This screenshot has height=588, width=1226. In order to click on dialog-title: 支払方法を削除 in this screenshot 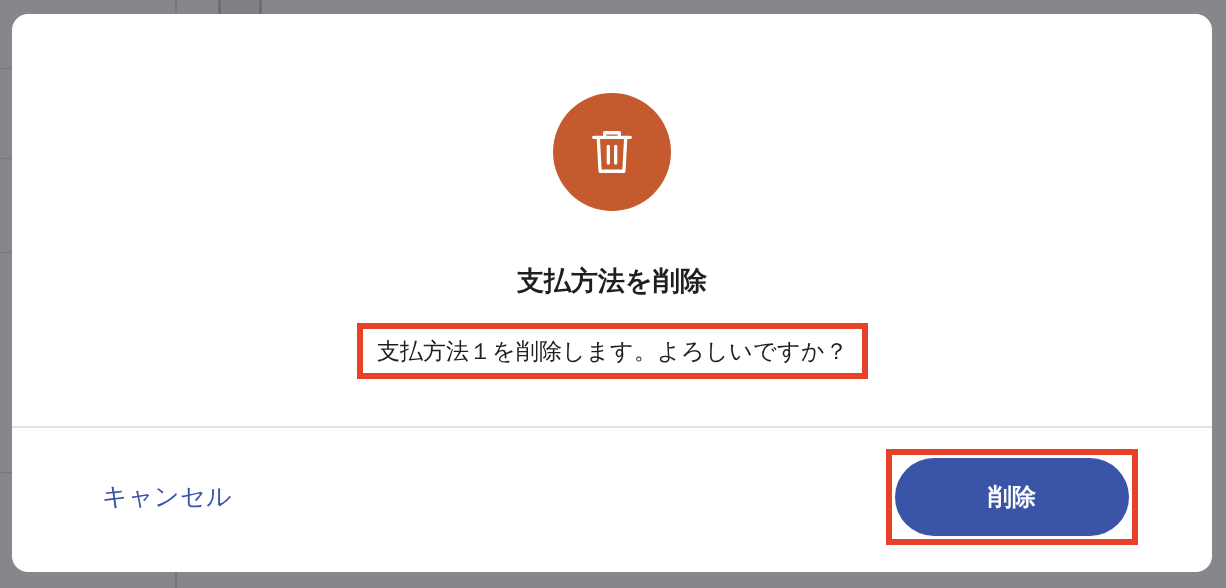, I will do `click(612, 281)`.